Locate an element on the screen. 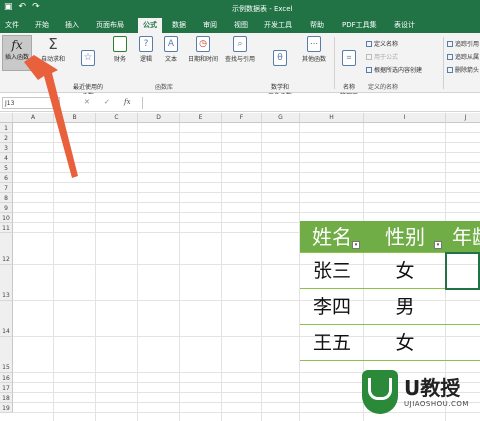 The image size is (480, 421). tab-pdf-tools: PDF工具集 is located at coordinates (359, 25).